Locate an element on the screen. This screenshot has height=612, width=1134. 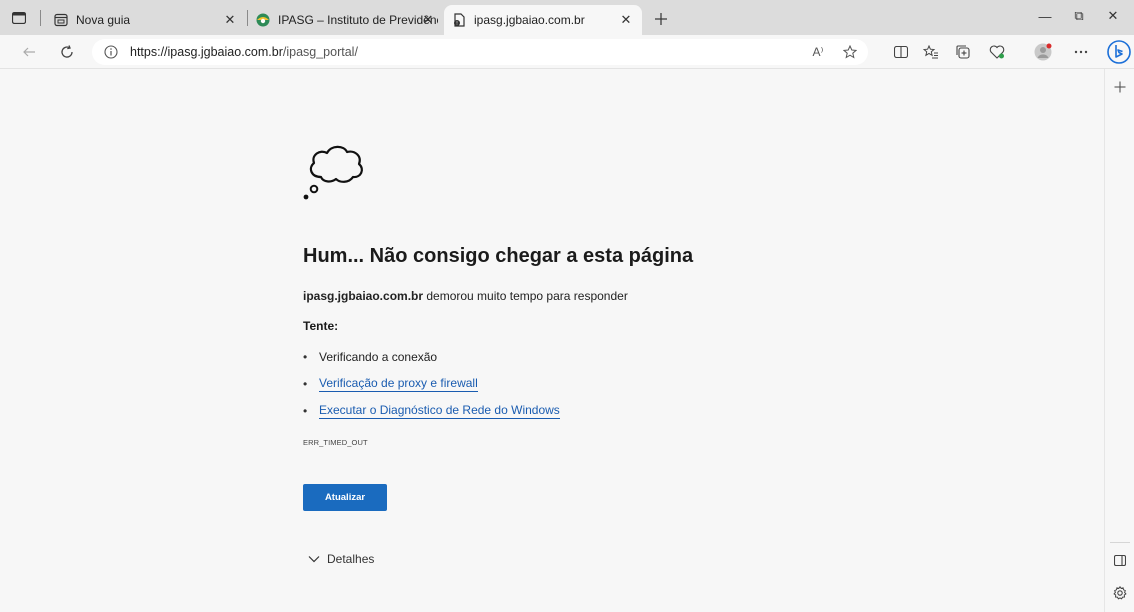
heart-pulse-icon is located at coordinates (997, 52).